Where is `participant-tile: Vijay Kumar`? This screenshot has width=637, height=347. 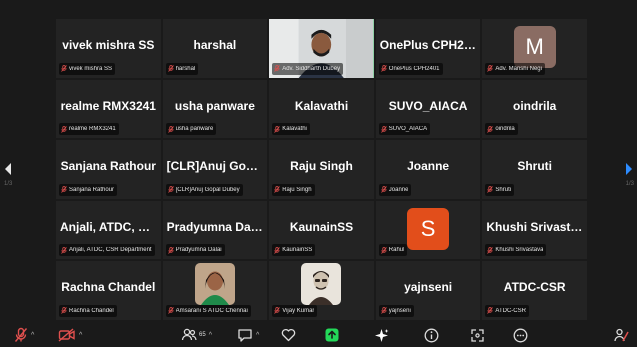
participant-tile: Vijay Kumar is located at coordinates (321, 290).